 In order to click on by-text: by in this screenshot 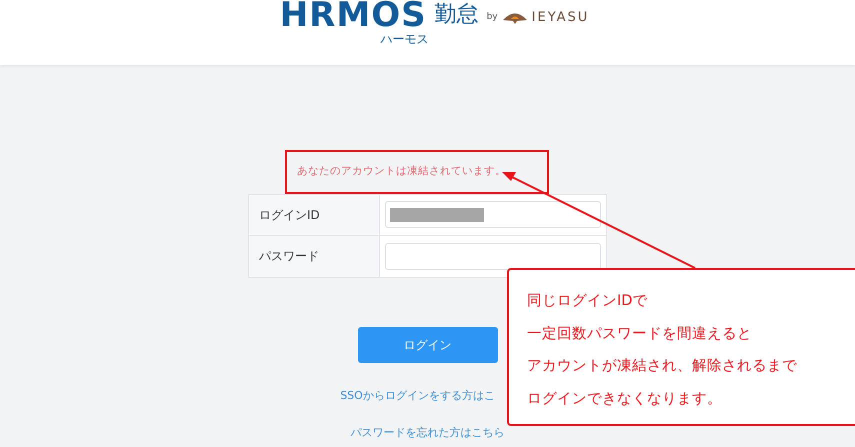, I will do `click(492, 17)`.